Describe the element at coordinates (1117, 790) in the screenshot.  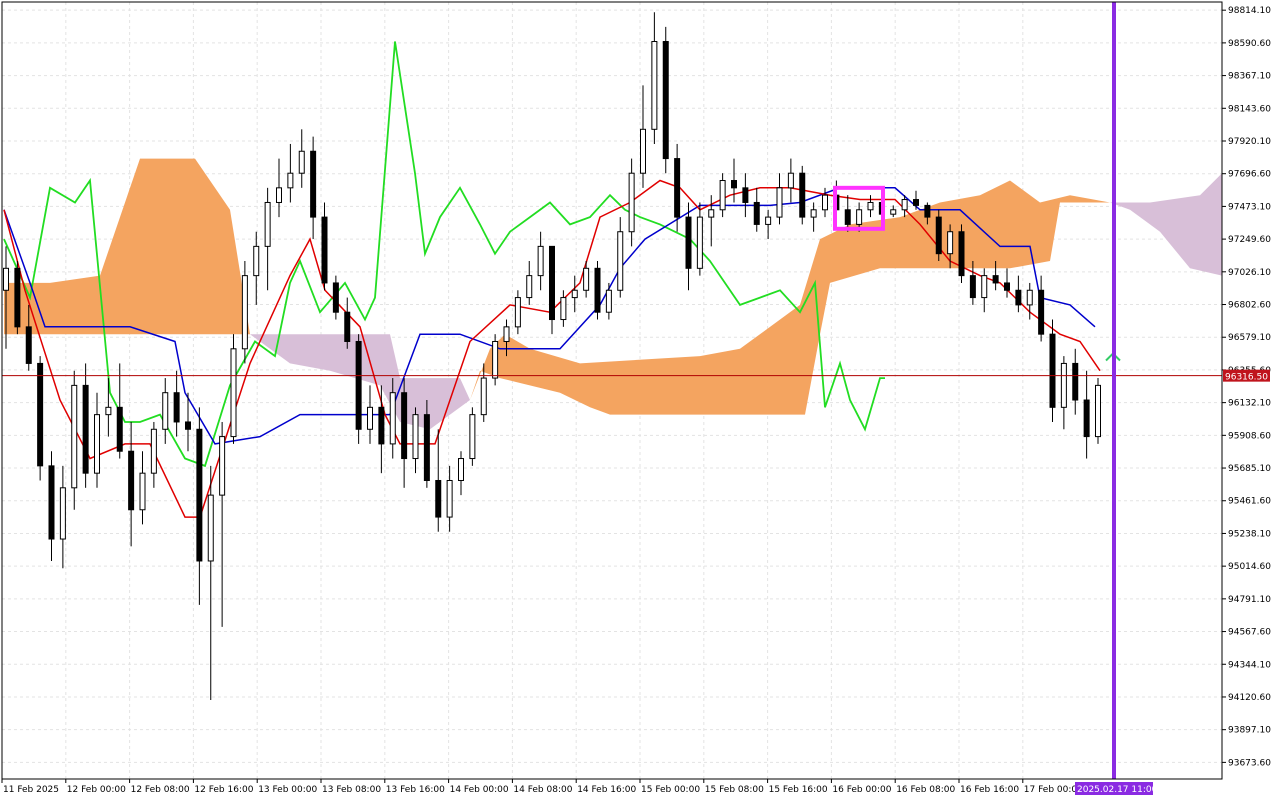
I see `cursor-time-label: 2025.02.17 11:00` at that location.